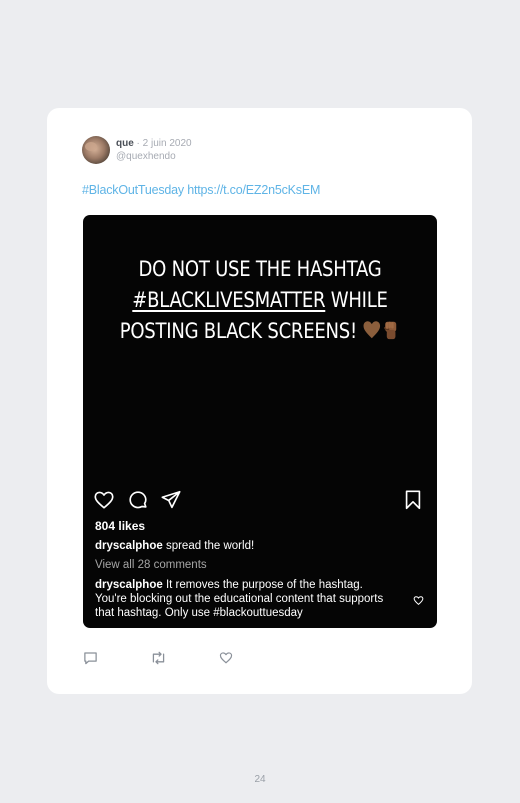 The height and width of the screenshot is (803, 520). I want to click on reply-icon, so click(90, 658).